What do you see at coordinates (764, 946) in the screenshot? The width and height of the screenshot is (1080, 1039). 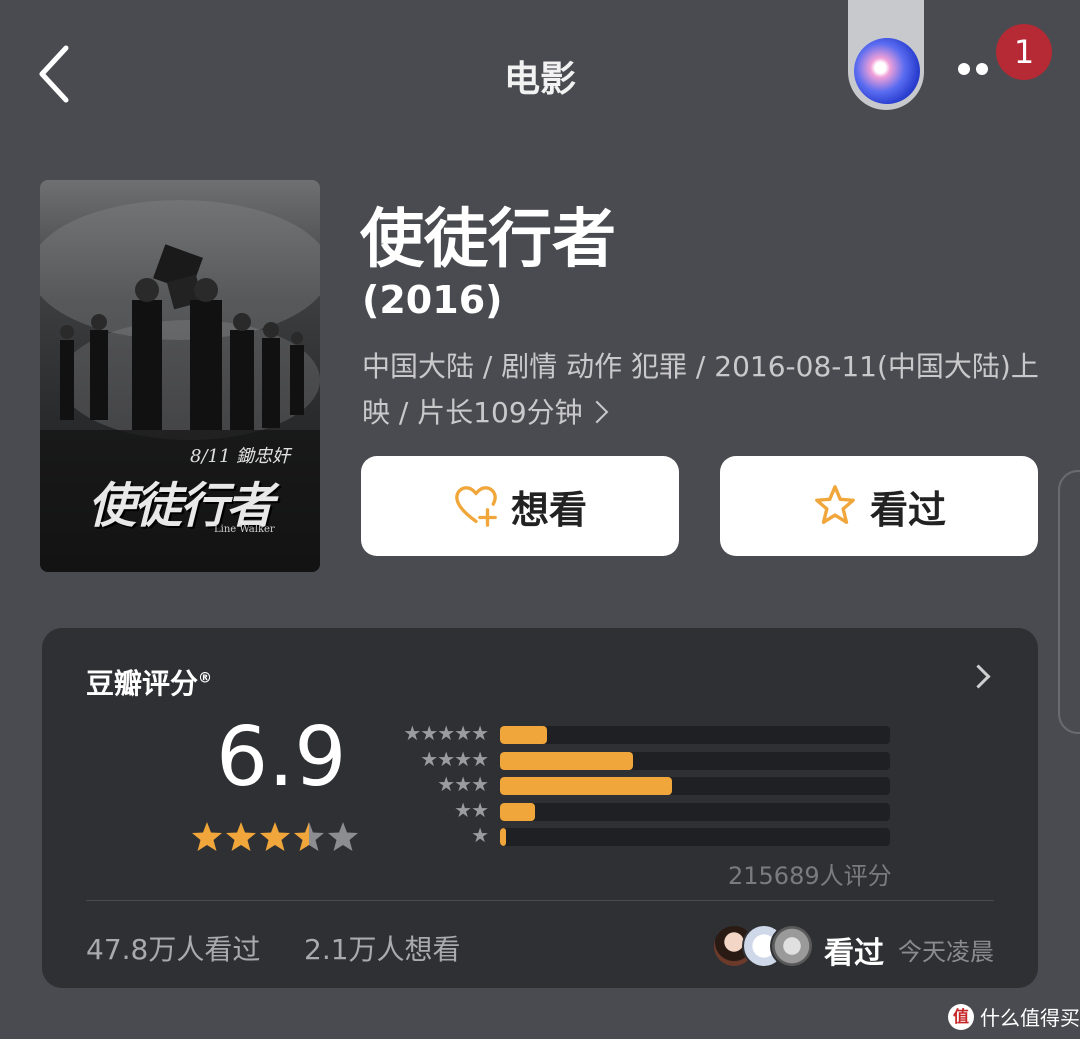 I see `friend-avatars` at bounding box center [764, 946].